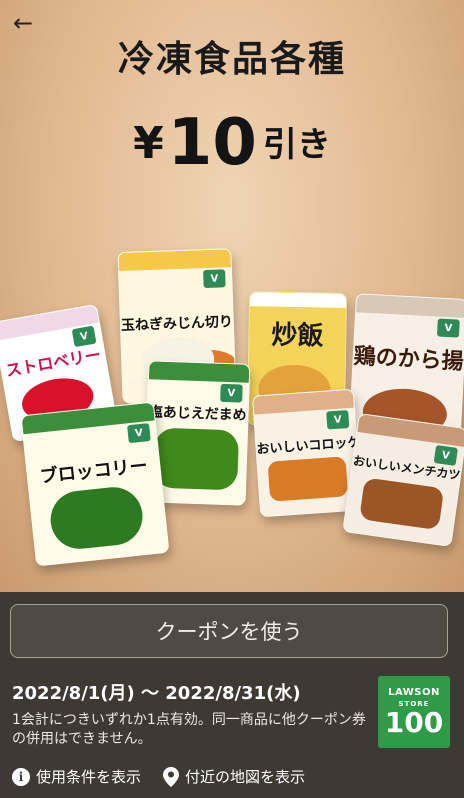 The height and width of the screenshot is (798, 464). I want to click on map-link: 付近の地図を表示, so click(234, 776).